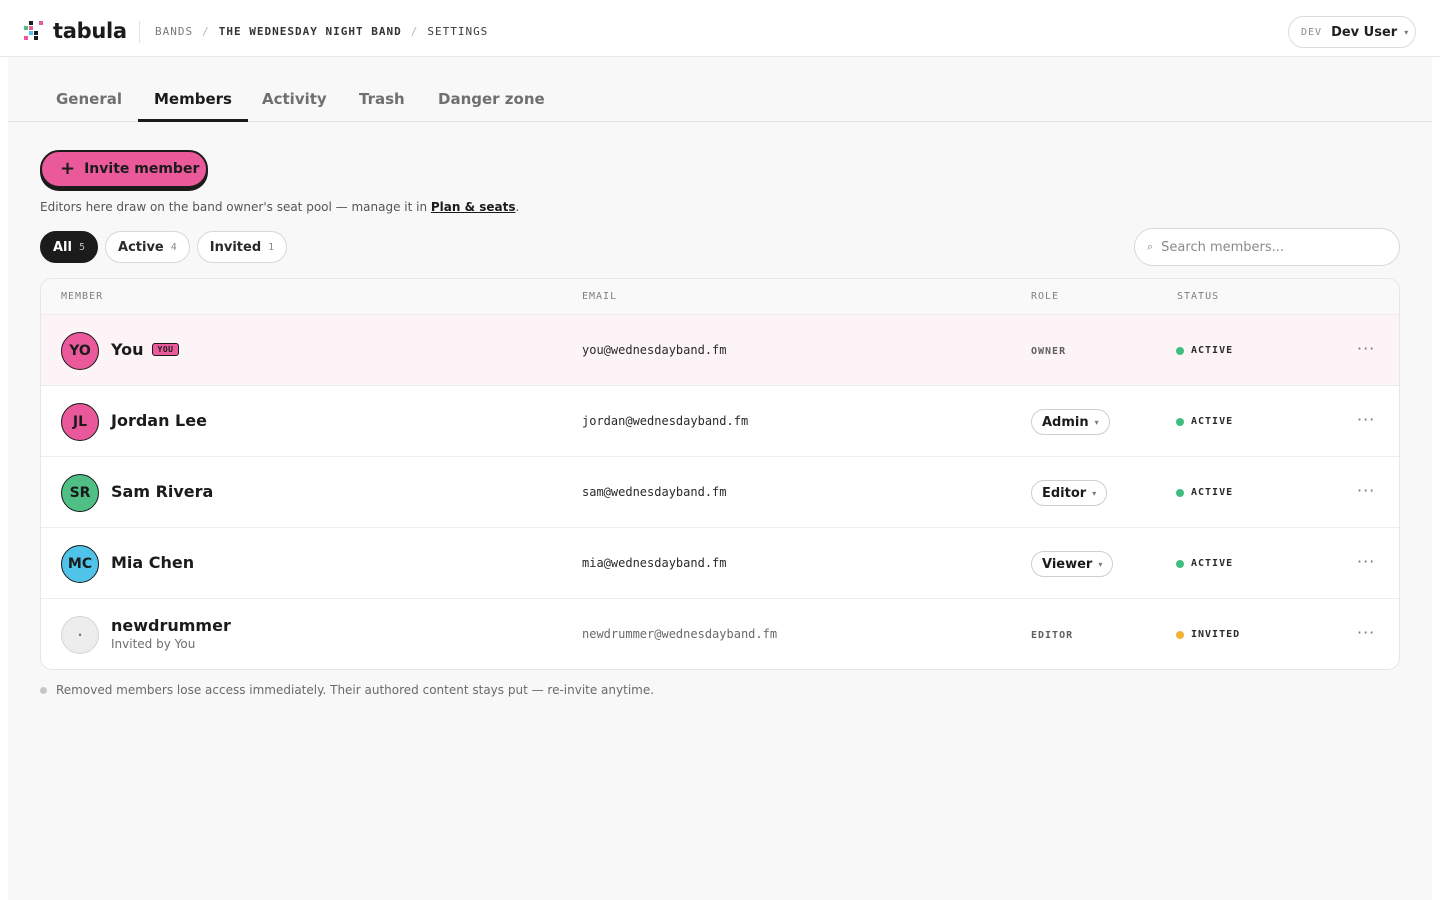  I want to click on tab-members: Members, so click(193, 106).